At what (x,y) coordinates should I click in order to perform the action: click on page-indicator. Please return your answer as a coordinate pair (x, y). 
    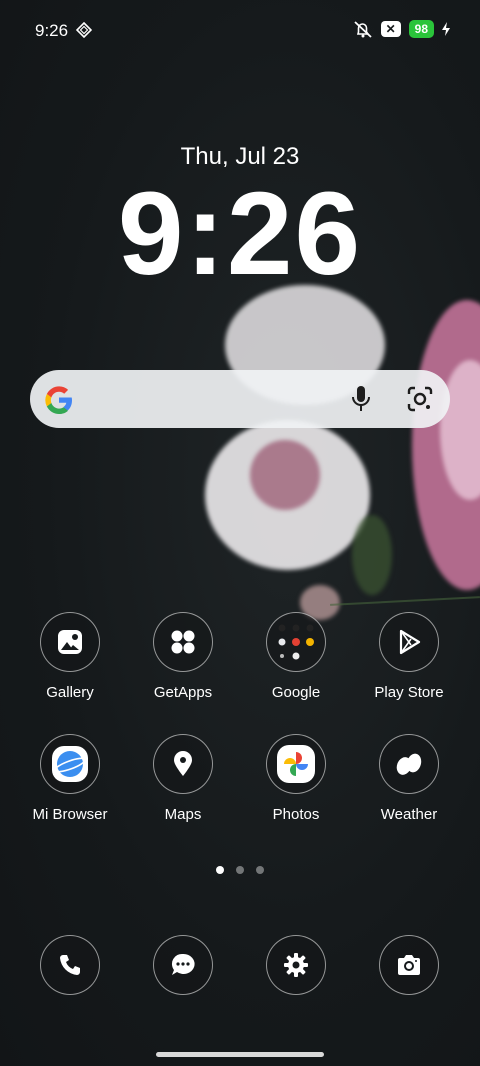
    Looking at the image, I should click on (240, 870).